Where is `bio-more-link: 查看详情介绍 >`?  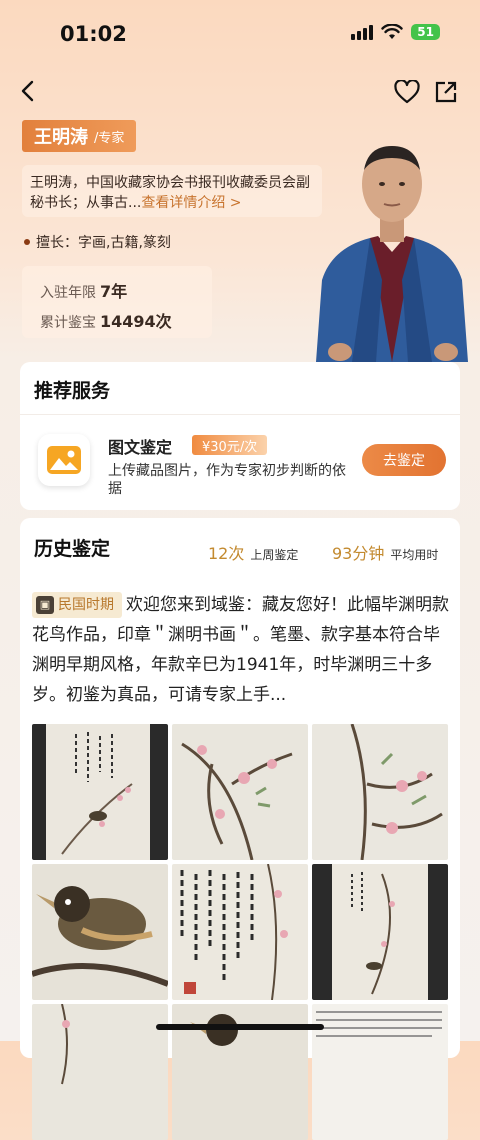 bio-more-link: 查看详情介绍 > is located at coordinates (191, 203).